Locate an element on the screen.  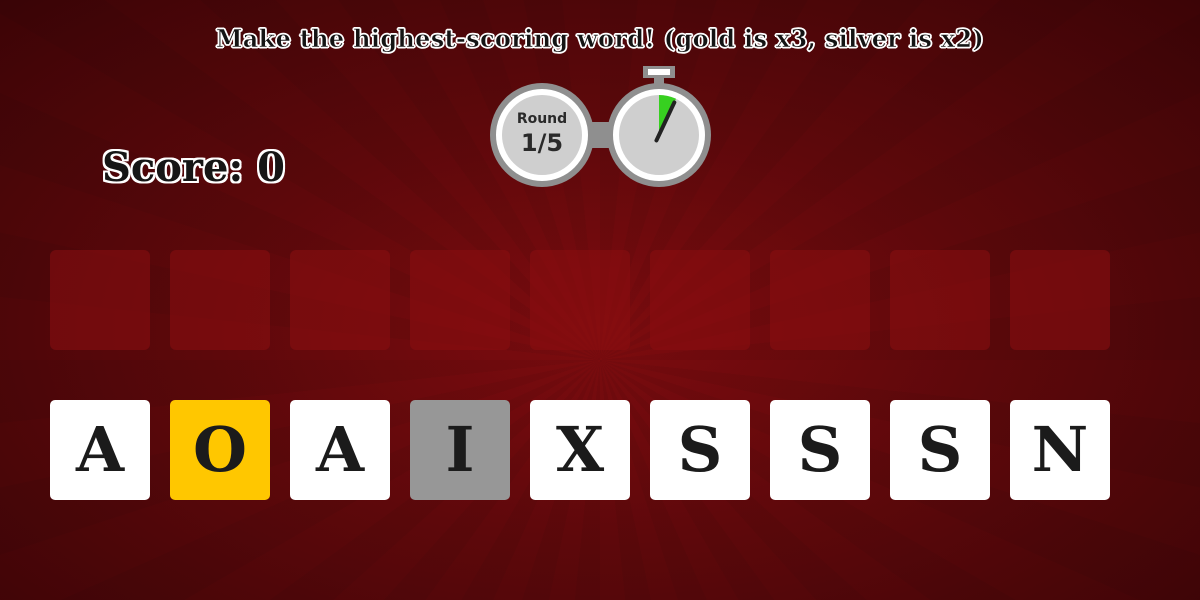
round-badge: Round 1/5 is located at coordinates (542, 135).